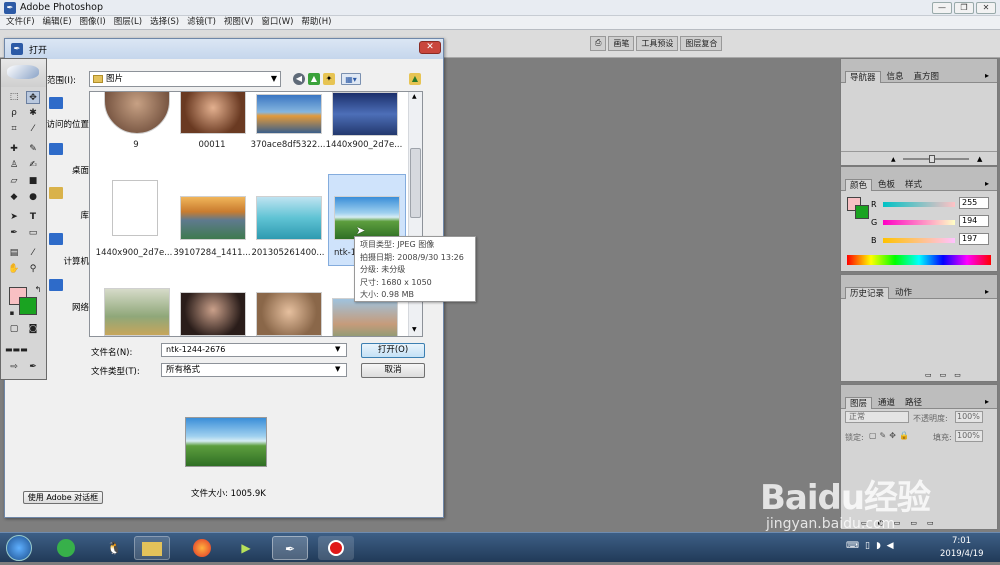 The height and width of the screenshot is (565, 1000). What do you see at coordinates (919, 240) in the screenshot?
I see `slider-b` at bounding box center [919, 240].